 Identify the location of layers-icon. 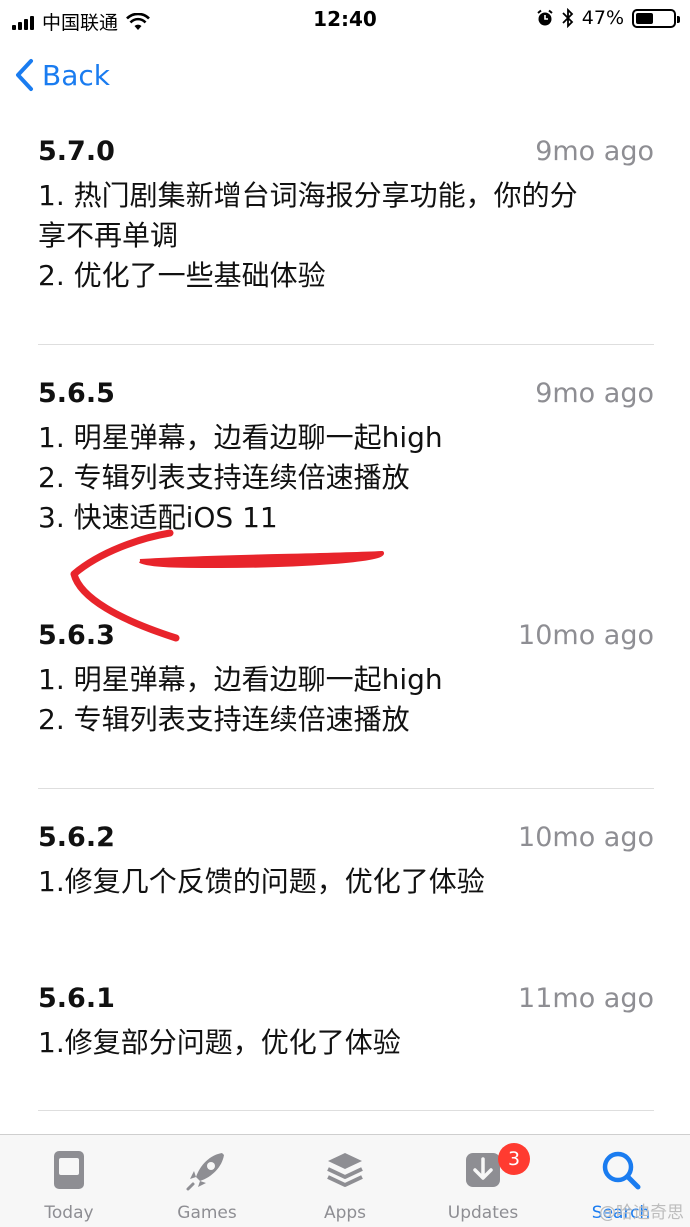
(345, 1170).